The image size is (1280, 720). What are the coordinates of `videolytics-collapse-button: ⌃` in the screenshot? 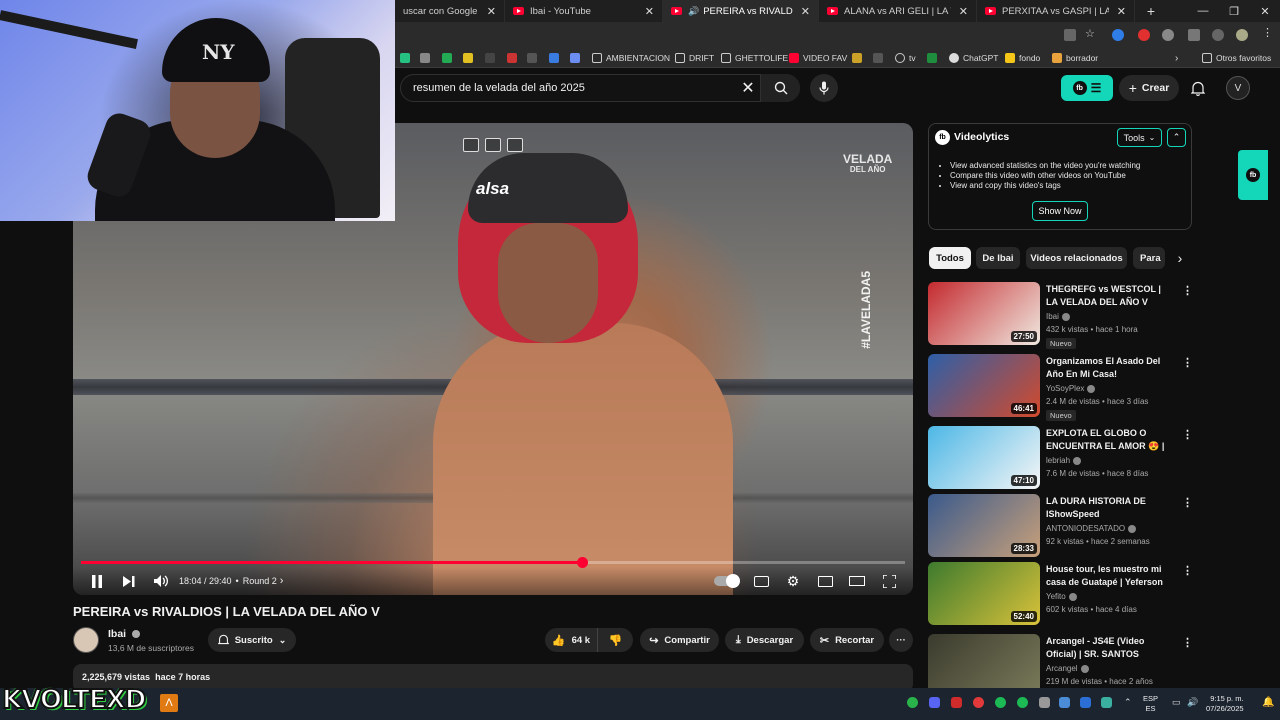 It's located at (1176, 137).